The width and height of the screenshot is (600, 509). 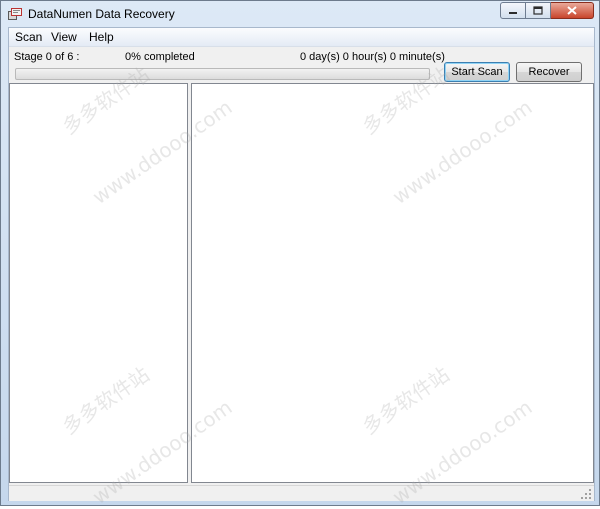 What do you see at coordinates (64, 37) in the screenshot?
I see `menu-view: View` at bounding box center [64, 37].